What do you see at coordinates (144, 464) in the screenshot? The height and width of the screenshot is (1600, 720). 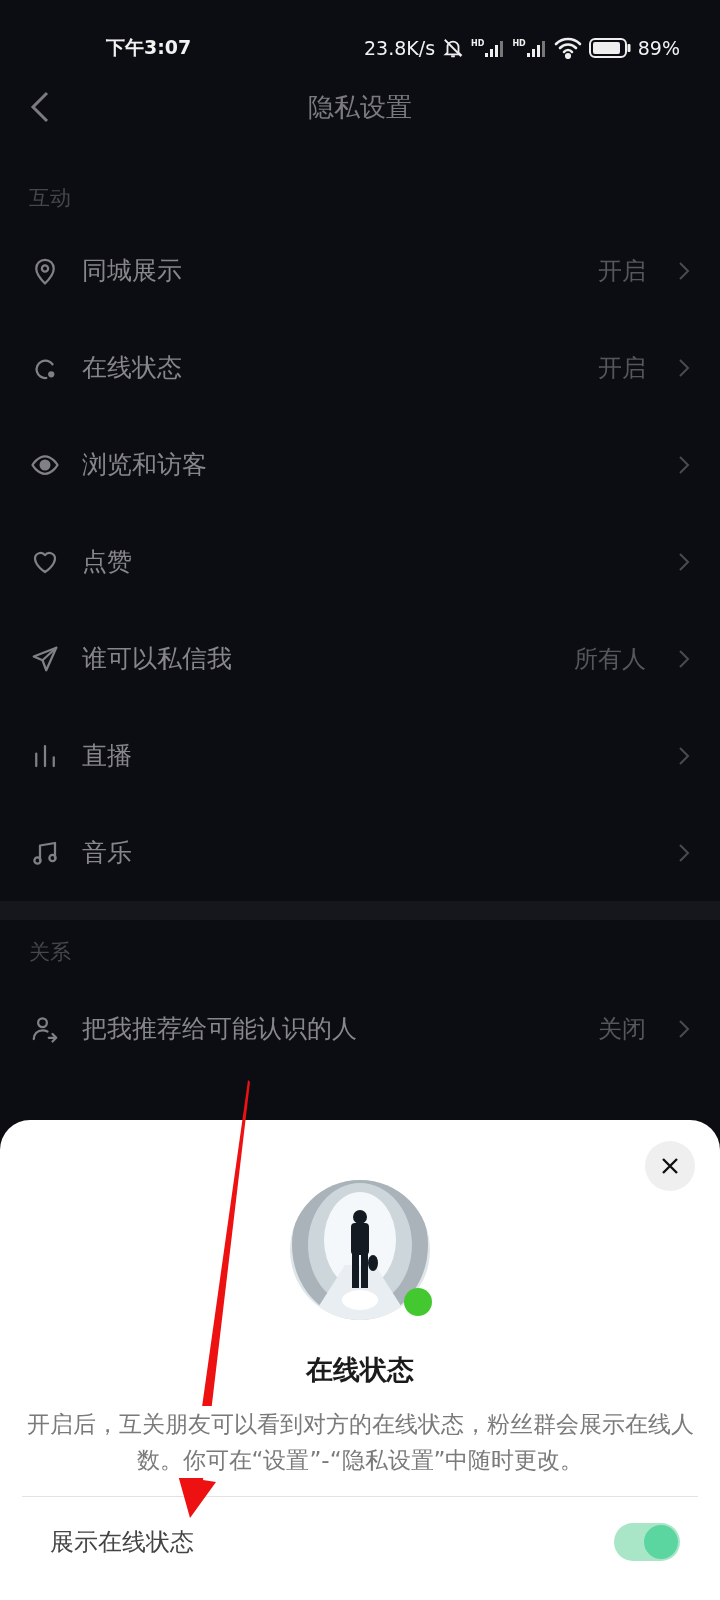 I see `setting-label: 浏览和访客` at bounding box center [144, 464].